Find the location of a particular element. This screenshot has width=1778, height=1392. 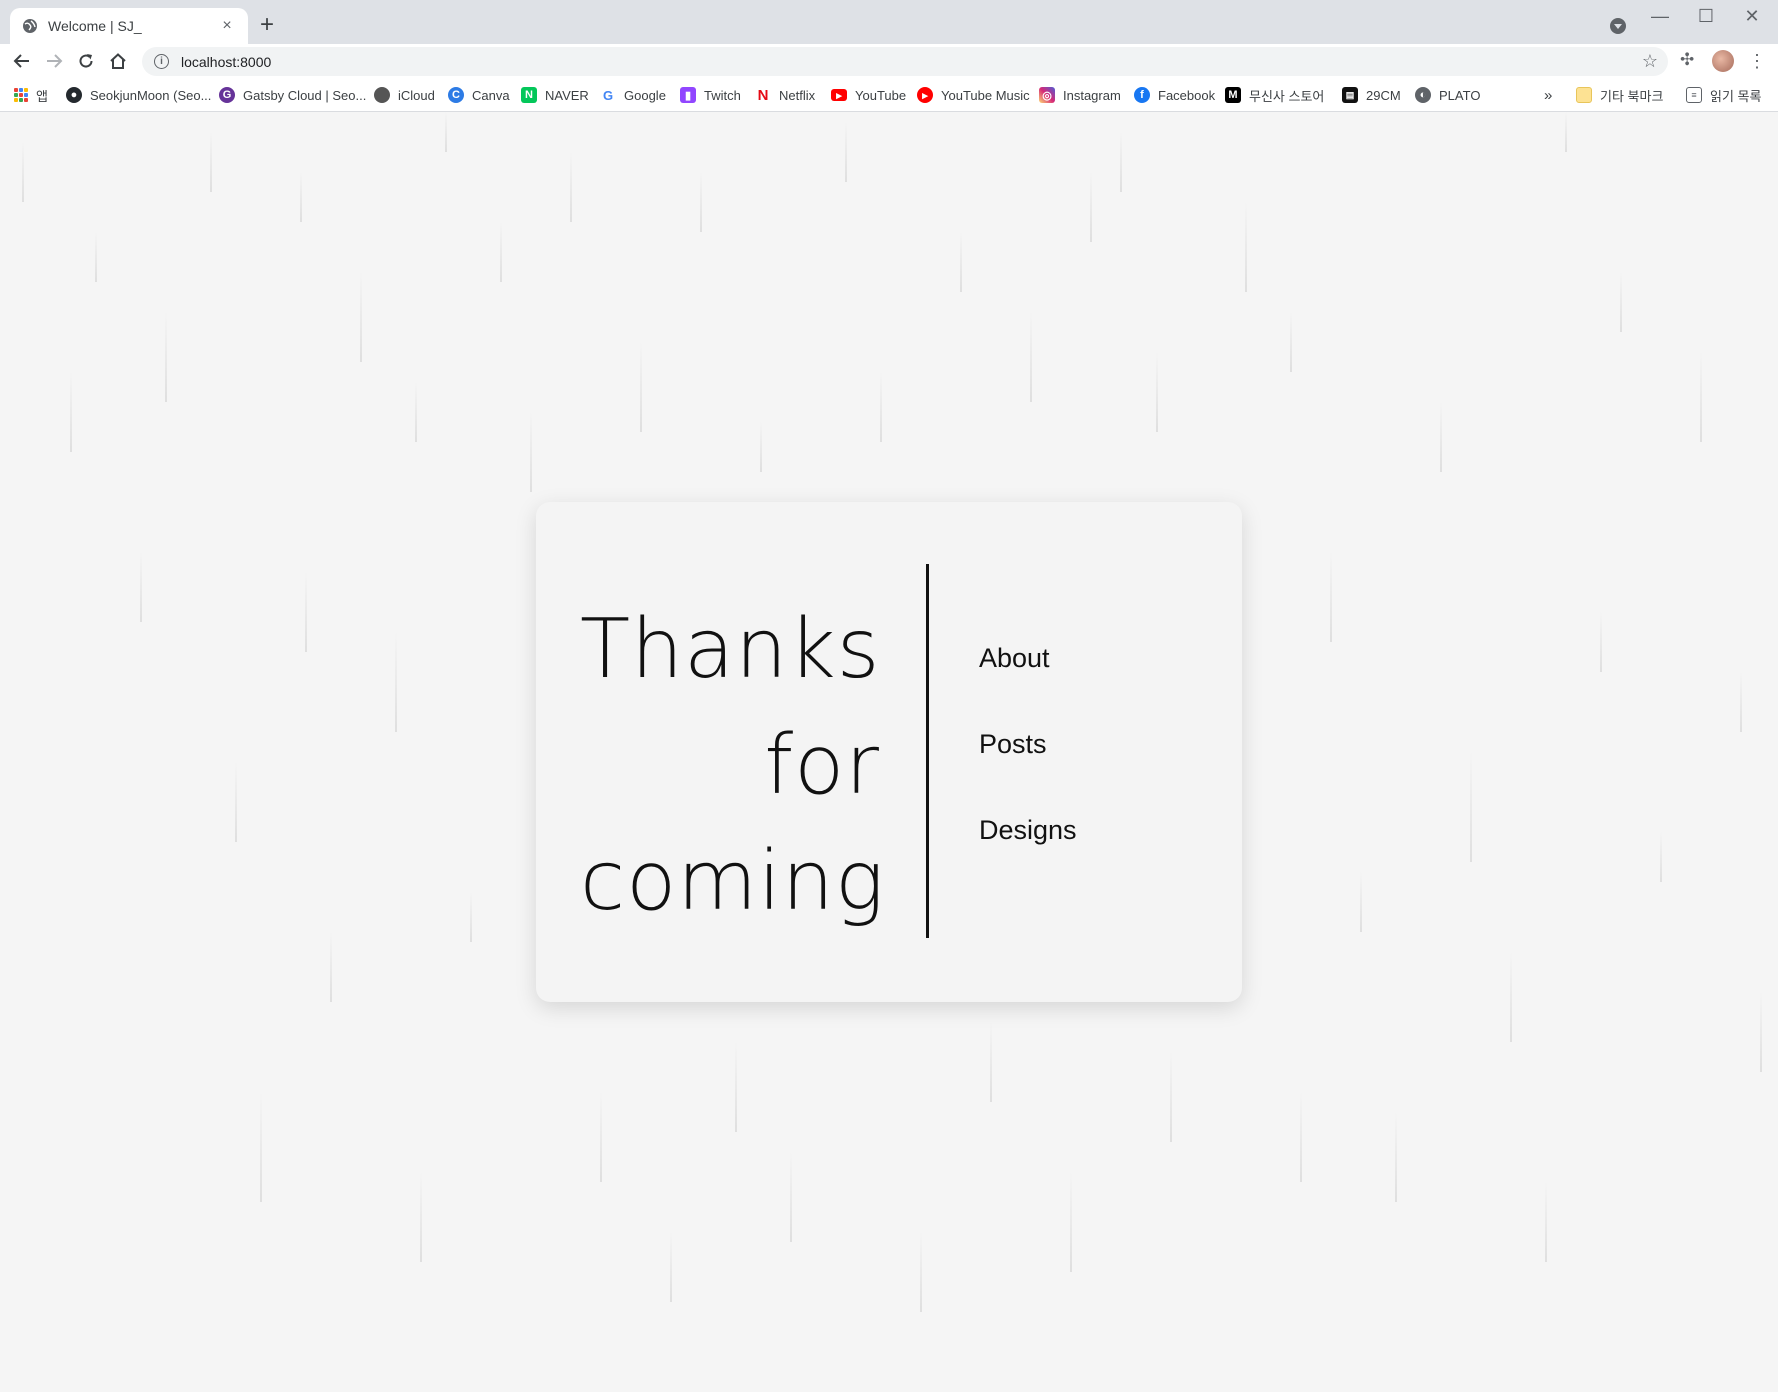

bookmark-label: 29CM is located at coordinates (1383, 95).